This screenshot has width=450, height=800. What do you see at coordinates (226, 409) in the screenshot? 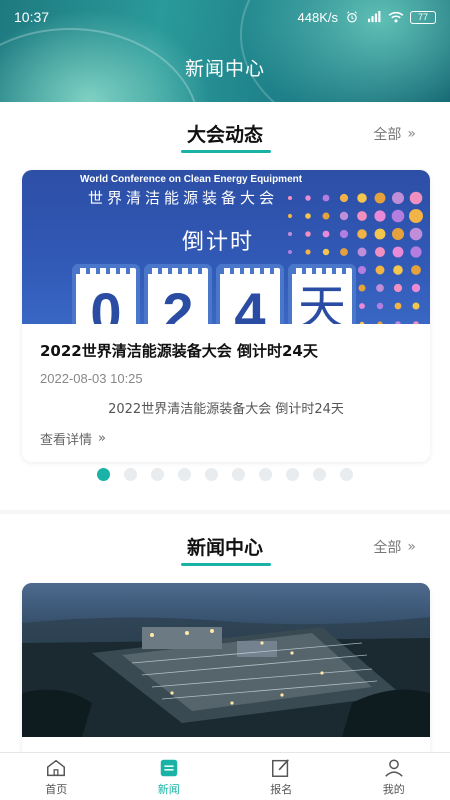
I see `card-summary: 2022世界清洁能源装备大会 倒计时24天` at bounding box center [226, 409].